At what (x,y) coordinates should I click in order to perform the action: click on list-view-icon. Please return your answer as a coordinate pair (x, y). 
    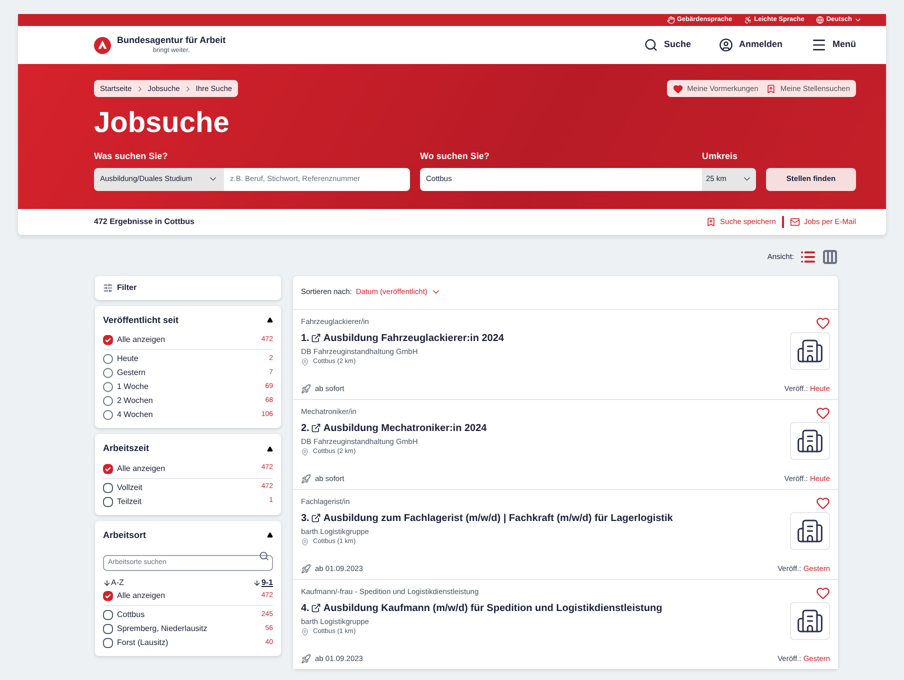
    Looking at the image, I should click on (808, 256).